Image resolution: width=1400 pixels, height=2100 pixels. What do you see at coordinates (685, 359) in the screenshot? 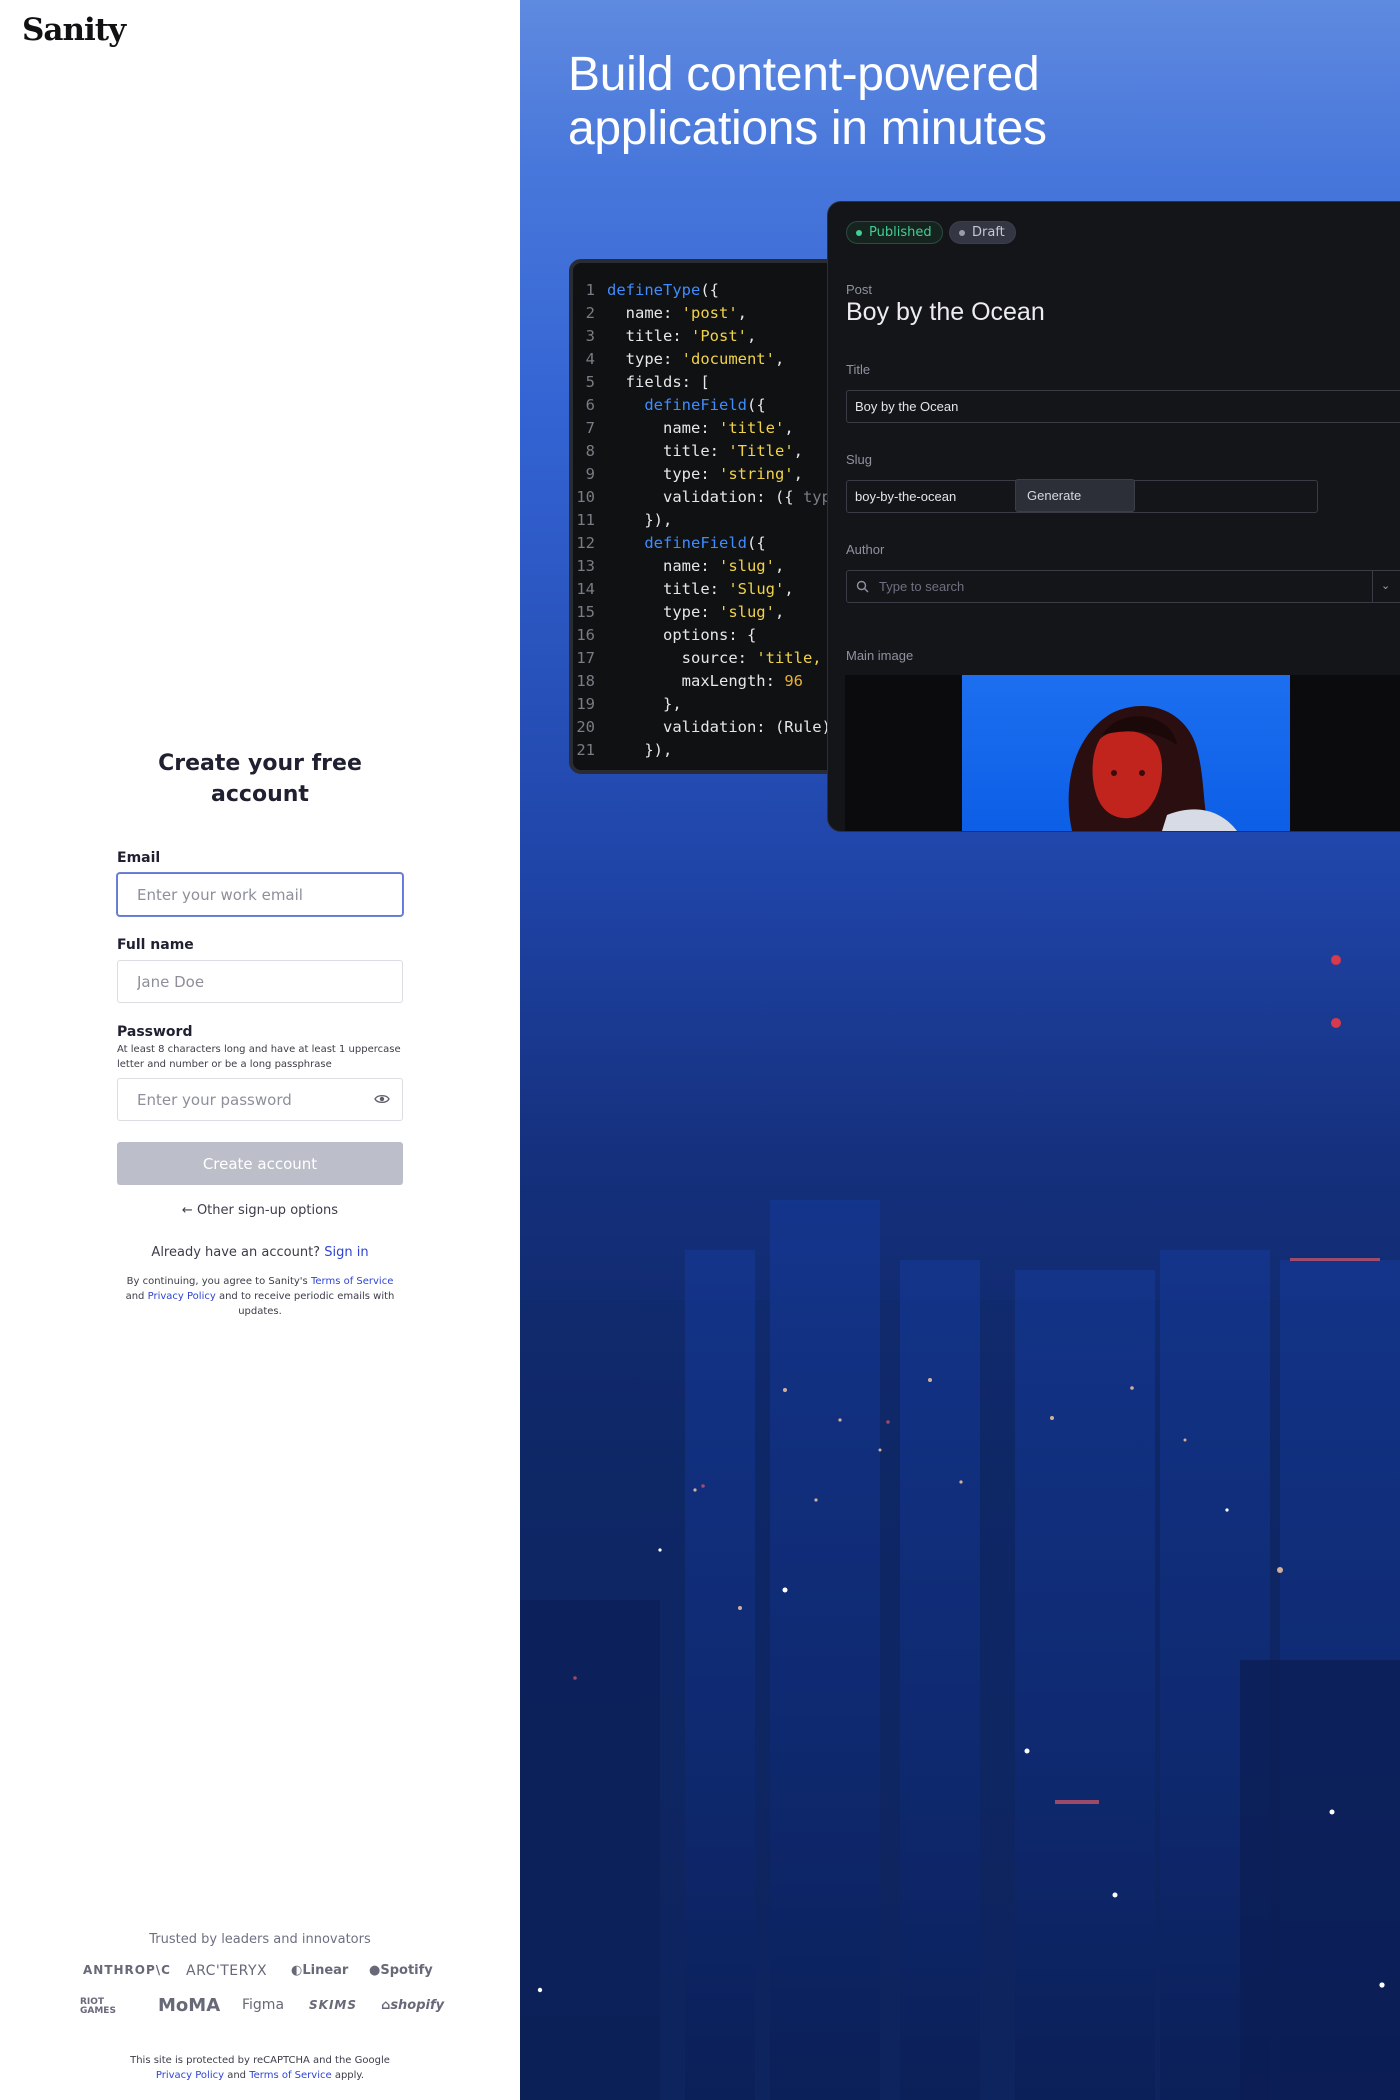
I see `code-line: 4 type: 'document',` at bounding box center [685, 359].